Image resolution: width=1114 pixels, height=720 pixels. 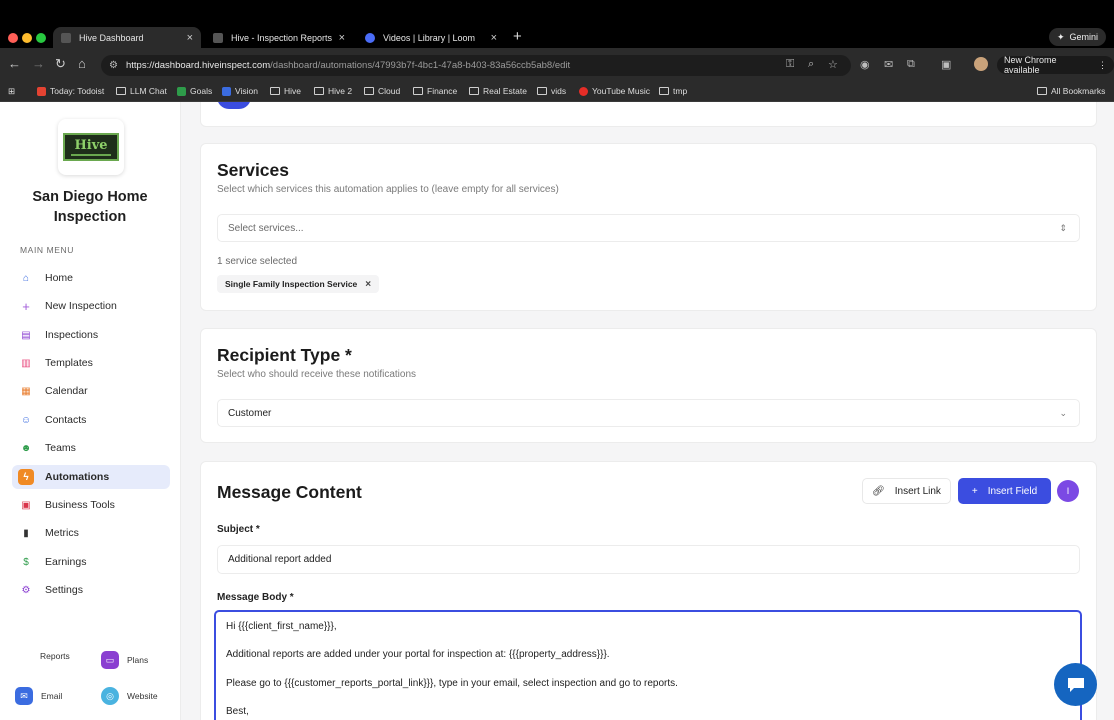 What do you see at coordinates (41, 38) in the screenshot?
I see `maximize-window-button` at bounding box center [41, 38].